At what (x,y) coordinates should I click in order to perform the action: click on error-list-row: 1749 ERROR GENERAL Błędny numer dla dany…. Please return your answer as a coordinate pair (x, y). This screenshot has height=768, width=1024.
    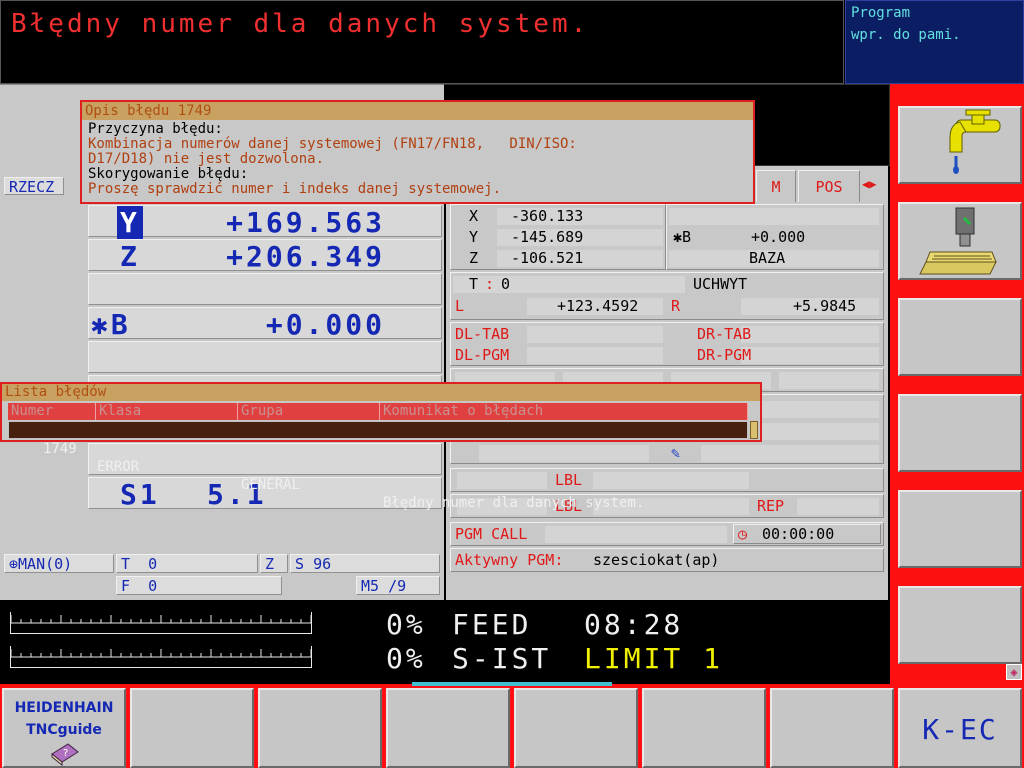
    Looking at the image, I should click on (378, 466).